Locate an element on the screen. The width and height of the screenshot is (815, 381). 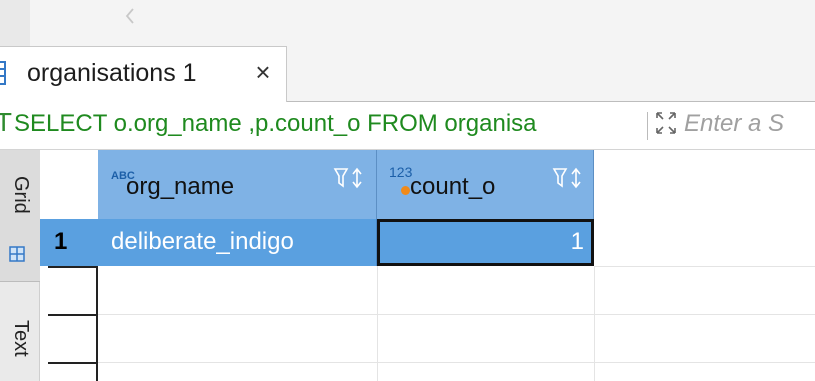
row-number: 1 is located at coordinates (61, 241).